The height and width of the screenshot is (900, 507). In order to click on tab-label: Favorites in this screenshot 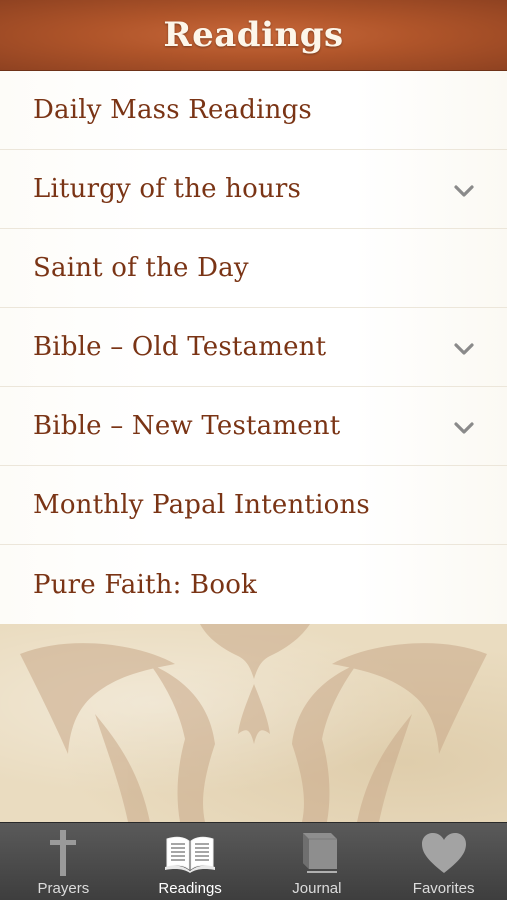, I will do `click(443, 888)`.